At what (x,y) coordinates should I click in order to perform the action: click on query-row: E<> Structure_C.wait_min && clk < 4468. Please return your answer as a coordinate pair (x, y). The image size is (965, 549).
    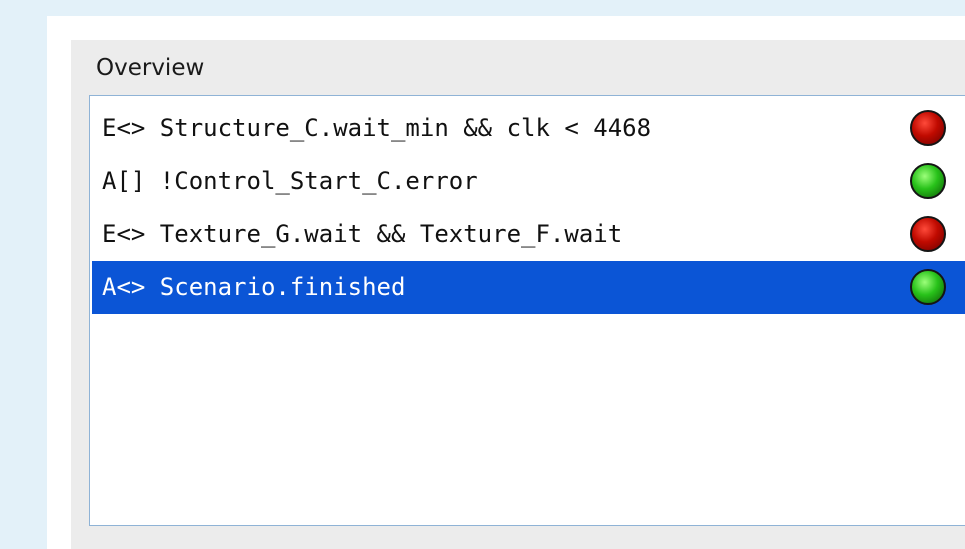
    Looking at the image, I should click on (528, 128).